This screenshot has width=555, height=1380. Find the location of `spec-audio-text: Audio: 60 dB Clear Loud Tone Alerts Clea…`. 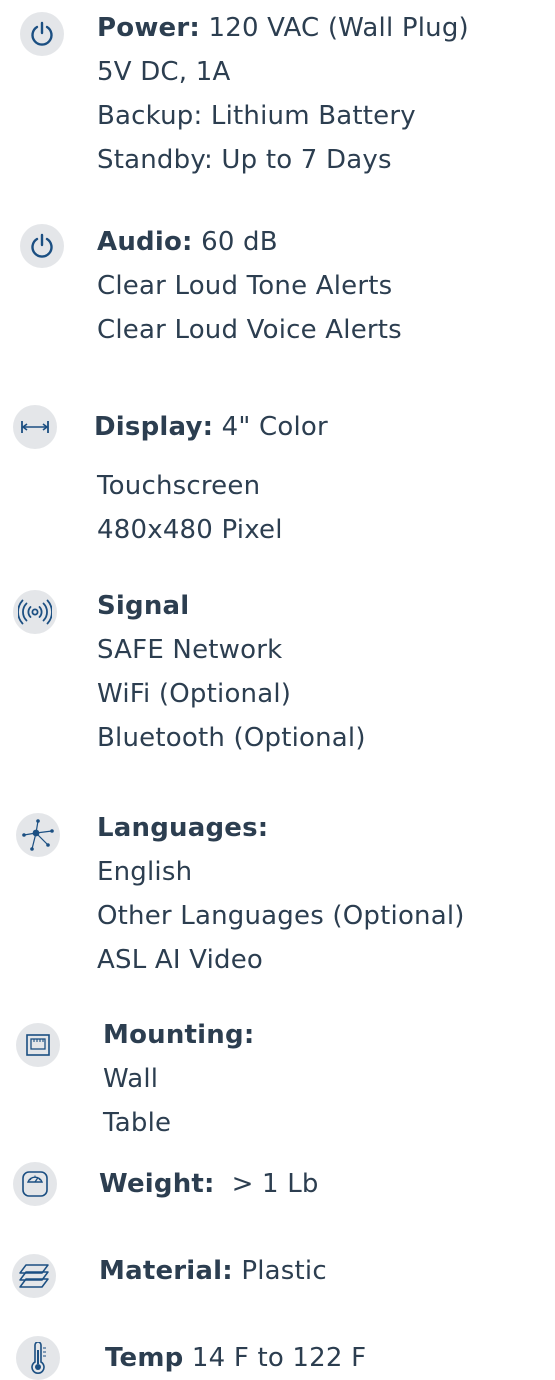

spec-audio-text: Audio: 60 dB Clear Loud Tone Alerts Clea… is located at coordinates (249, 286).